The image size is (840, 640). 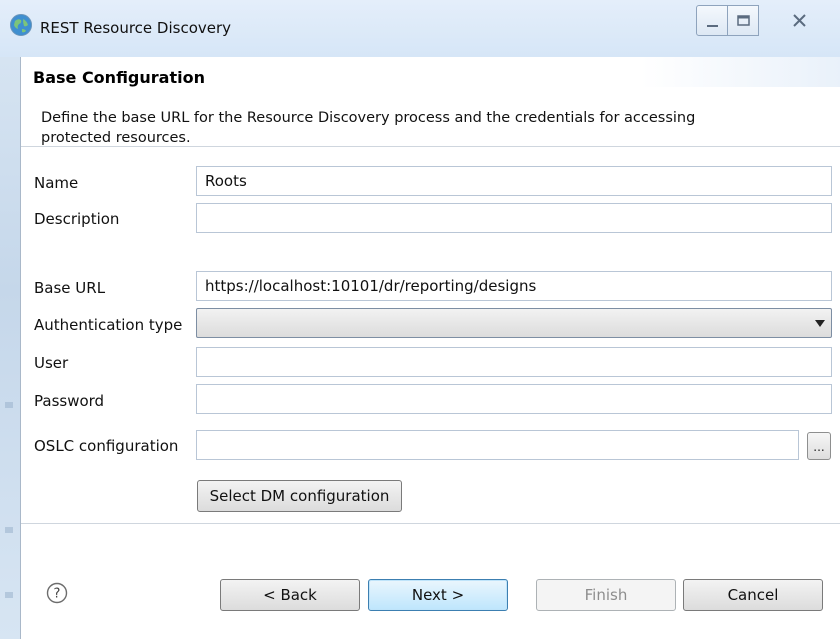 I want to click on password-field, so click(x=514, y=399).